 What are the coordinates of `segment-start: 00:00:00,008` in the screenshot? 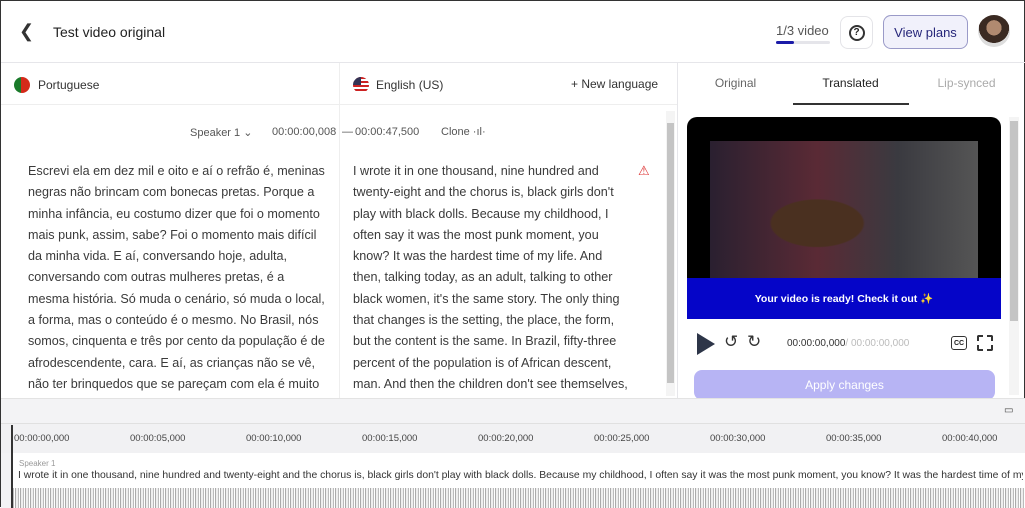 It's located at (304, 132).